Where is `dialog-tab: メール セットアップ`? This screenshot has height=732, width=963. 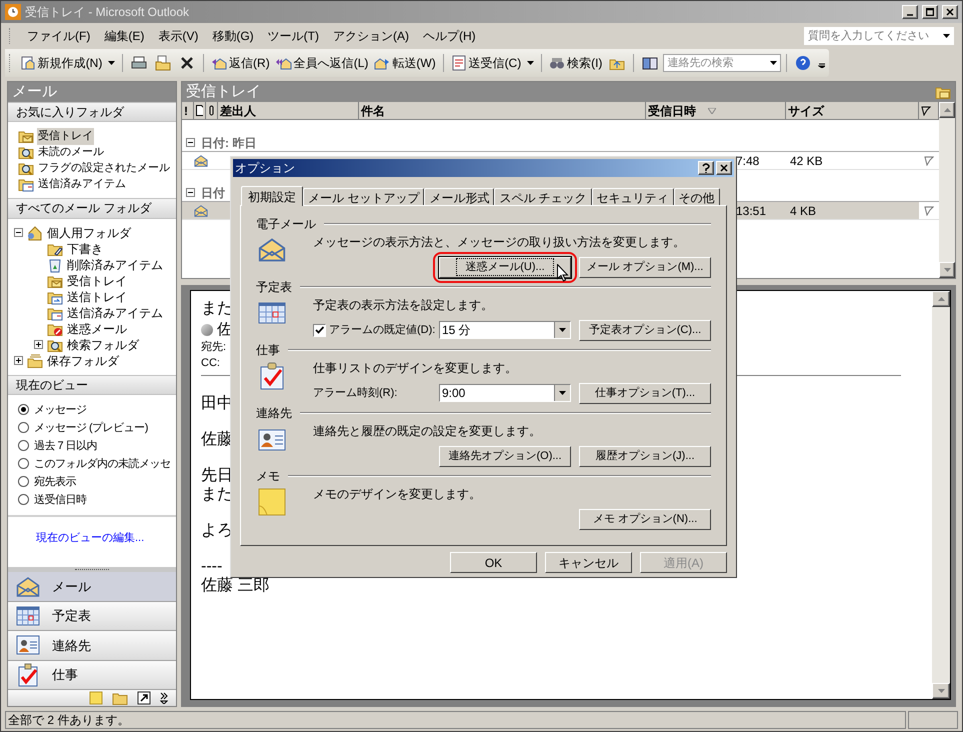 dialog-tab: メール セットアップ is located at coordinates (363, 196).